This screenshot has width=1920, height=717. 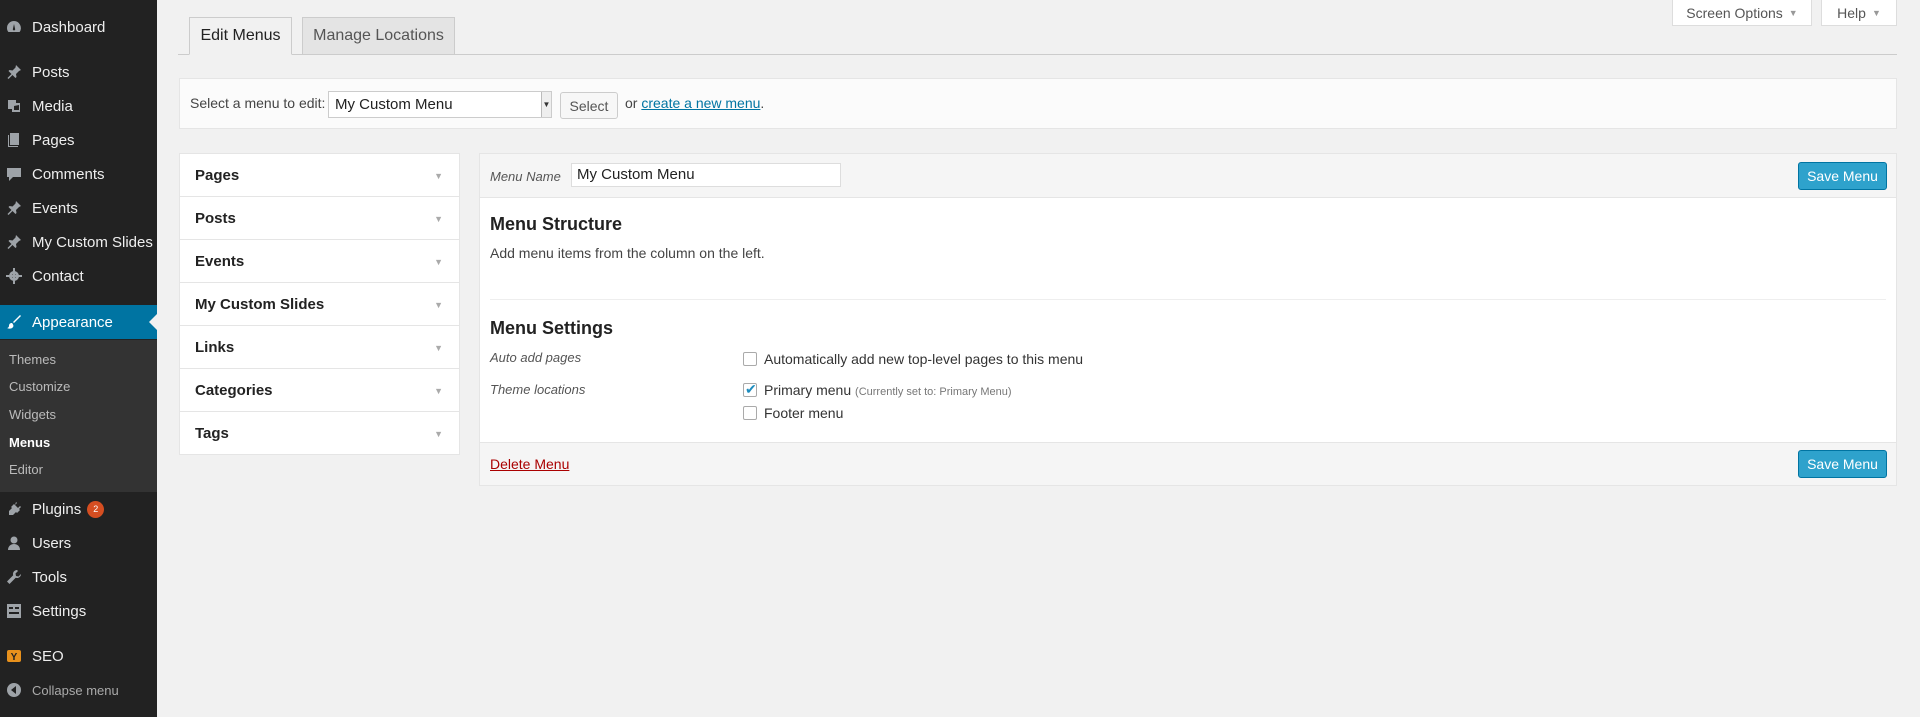 I want to click on sidebar-item-appearance: Appearance, so click(x=78, y=322).